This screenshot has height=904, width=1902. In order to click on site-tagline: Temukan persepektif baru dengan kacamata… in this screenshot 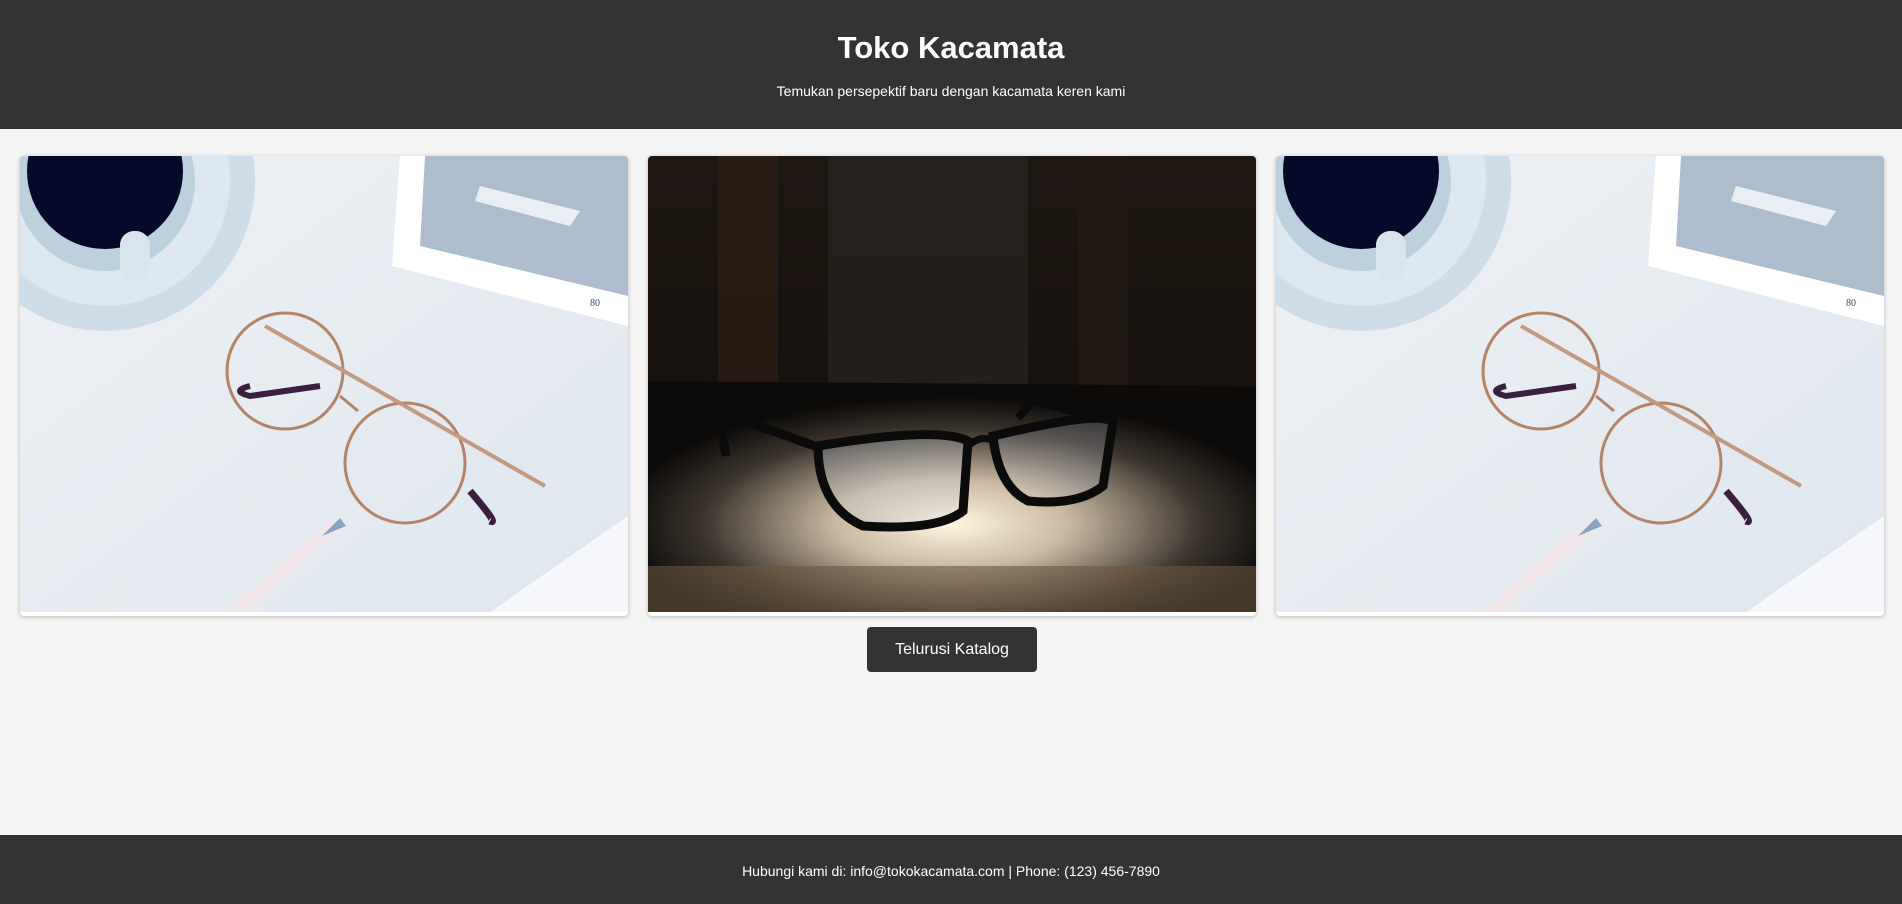, I will do `click(951, 91)`.